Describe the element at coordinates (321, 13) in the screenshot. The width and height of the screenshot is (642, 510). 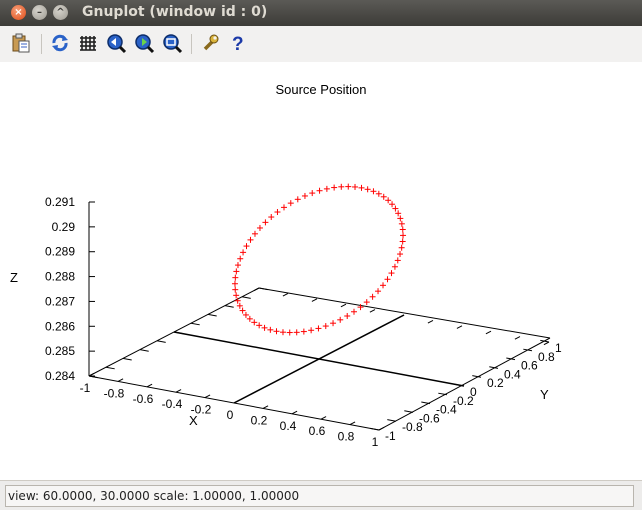
I see `title-bar: × – ^ Gnuplot (window id : 0)` at that location.